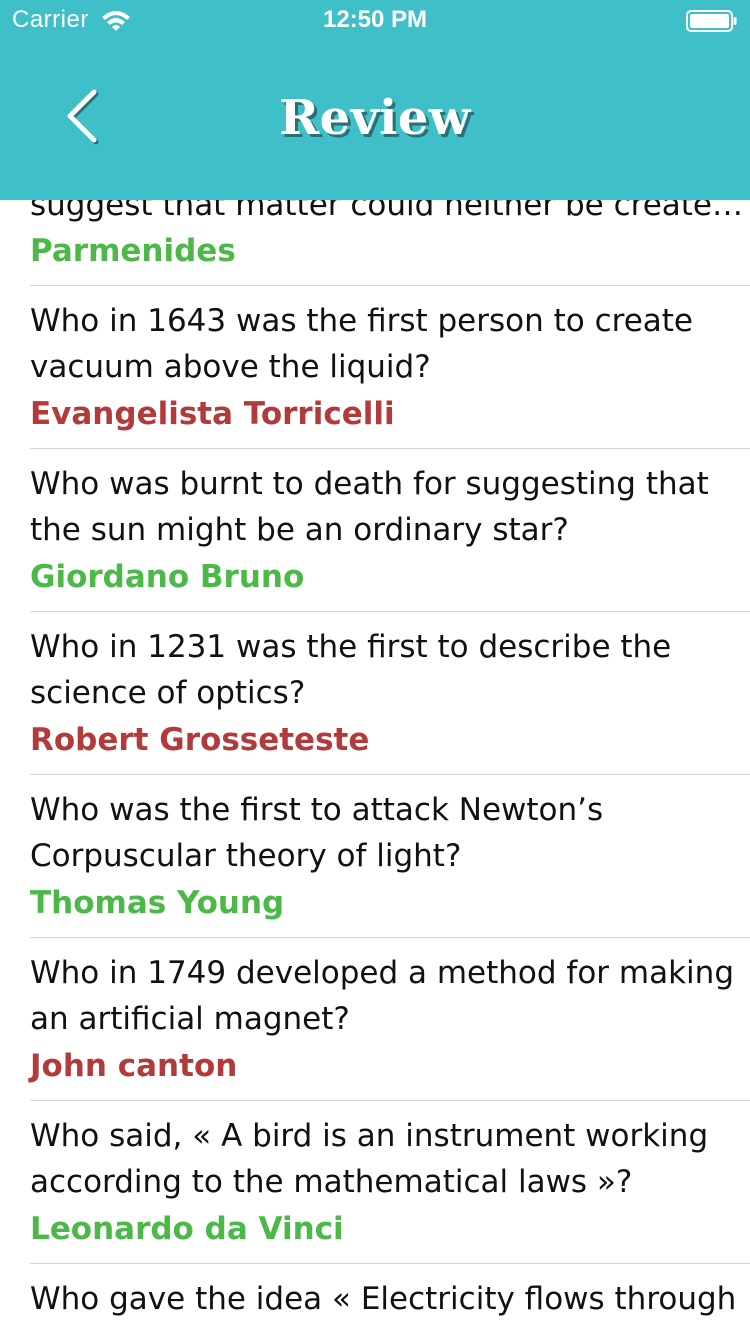  I want to click on battery-icon, so click(711, 21).